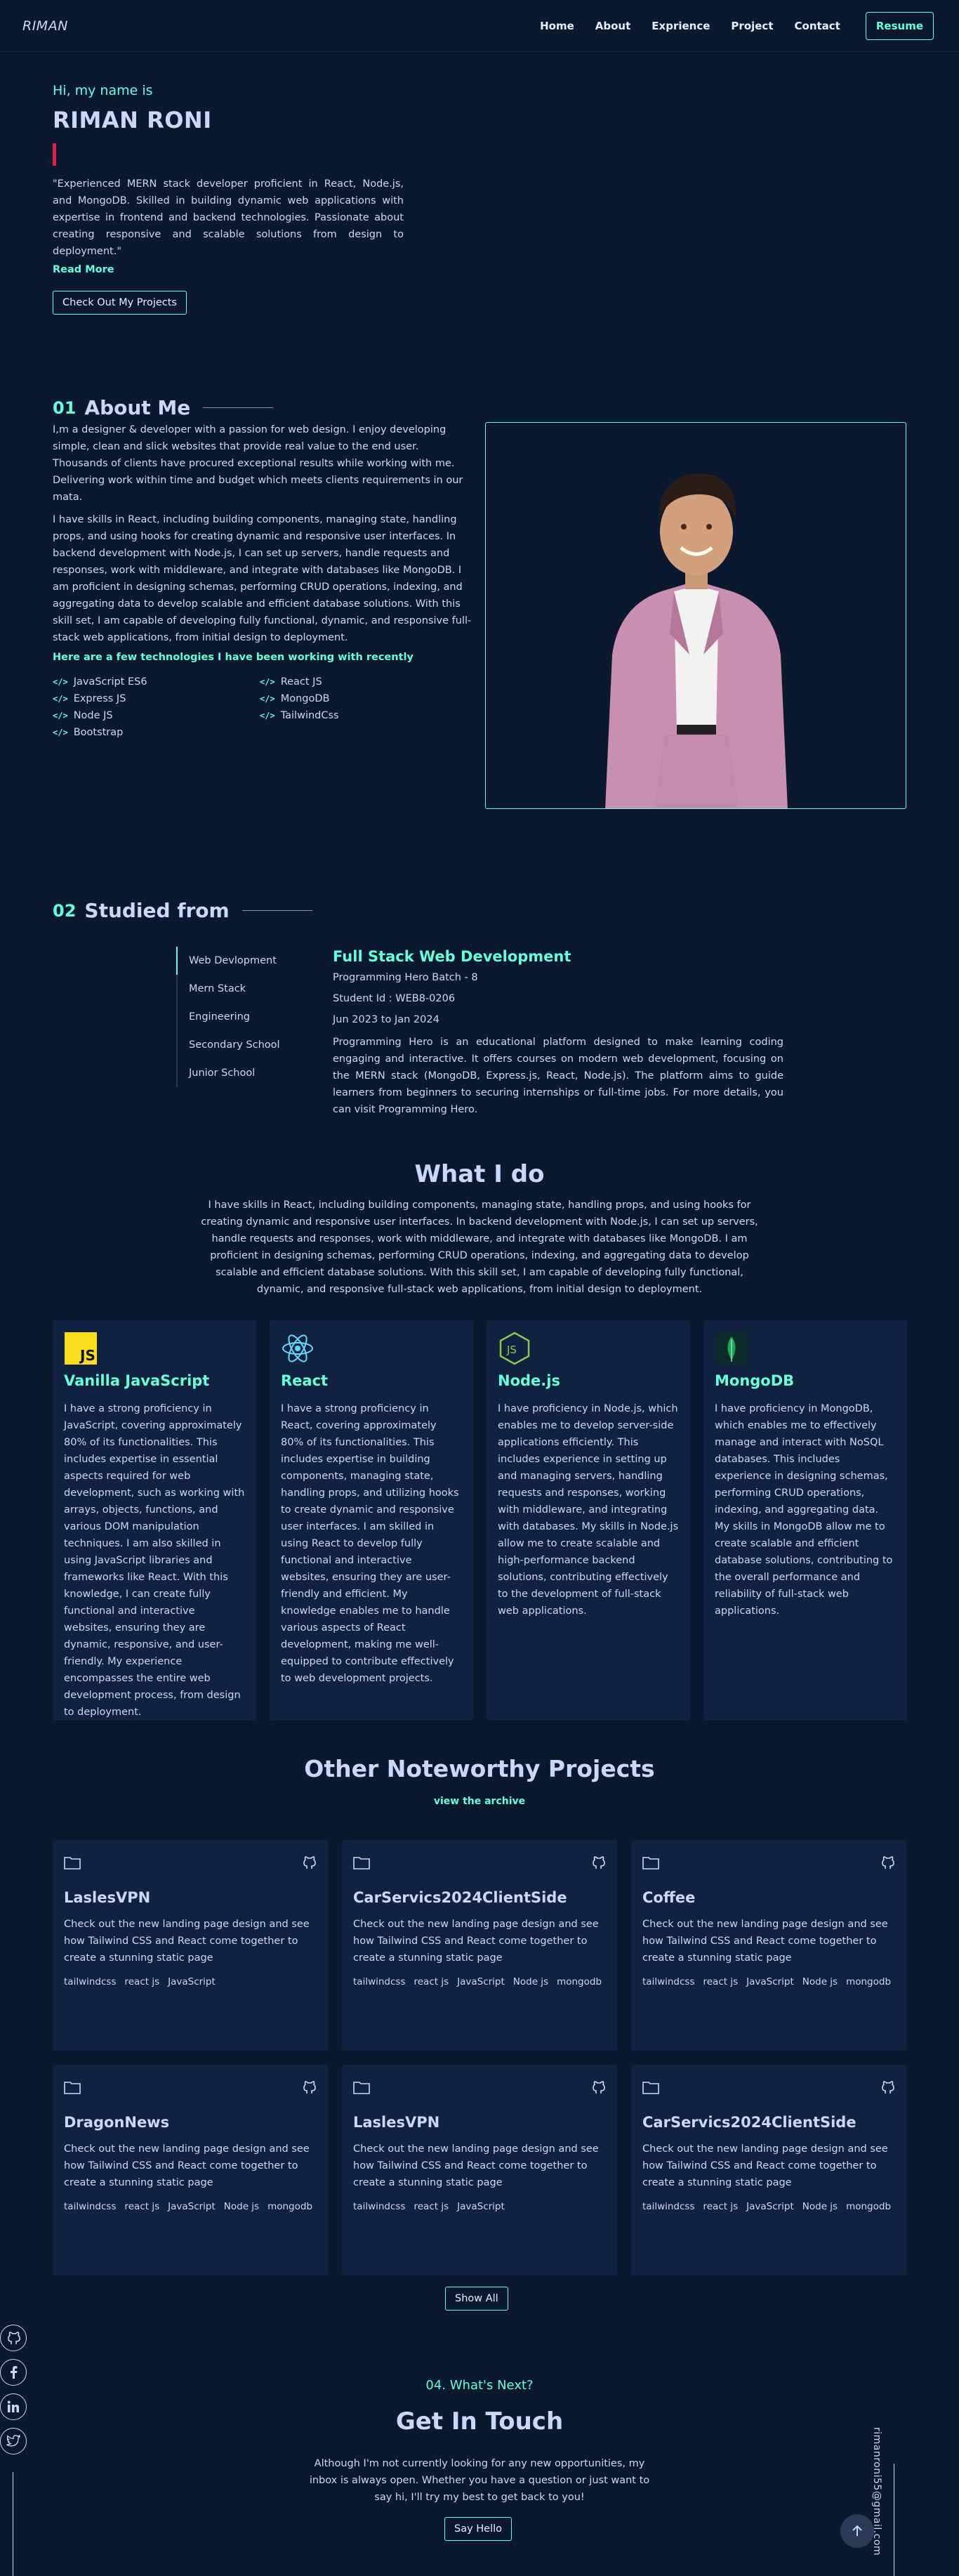  Describe the element at coordinates (157, 911) in the screenshot. I see `studied-title: Studied from` at that location.